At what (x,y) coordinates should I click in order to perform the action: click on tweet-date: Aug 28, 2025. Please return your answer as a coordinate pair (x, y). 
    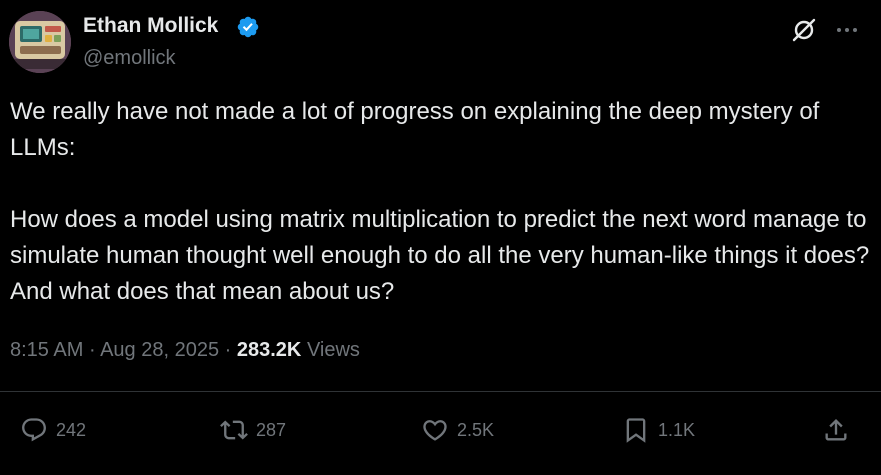
    Looking at the image, I should click on (159, 350).